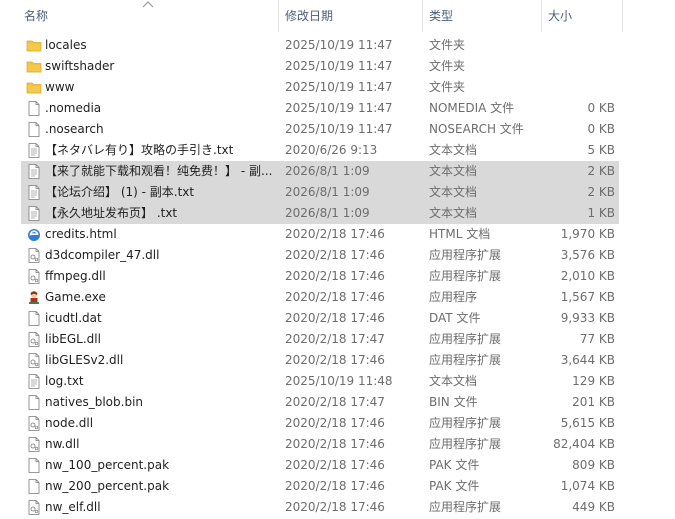 This screenshot has width=675, height=519. What do you see at coordinates (148, 4) in the screenshot?
I see `sort-ascending-icon` at bounding box center [148, 4].